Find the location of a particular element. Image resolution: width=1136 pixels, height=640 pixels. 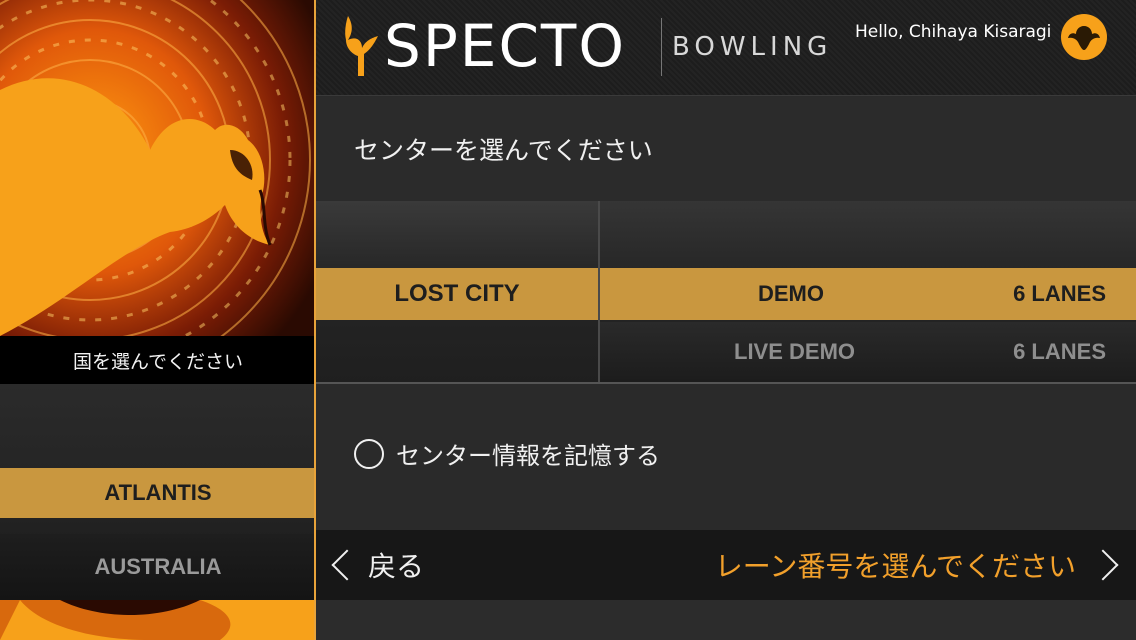

next-label: レーン番号を選んでください is located at coordinates (895, 566).